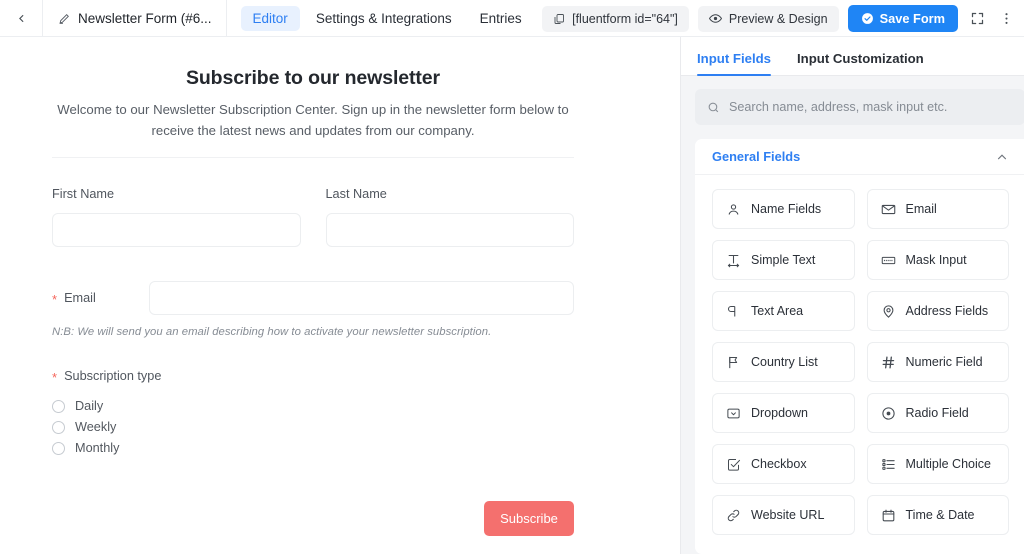 This screenshot has height=554, width=1024. I want to click on field-tile-label: Time & Date, so click(940, 515).